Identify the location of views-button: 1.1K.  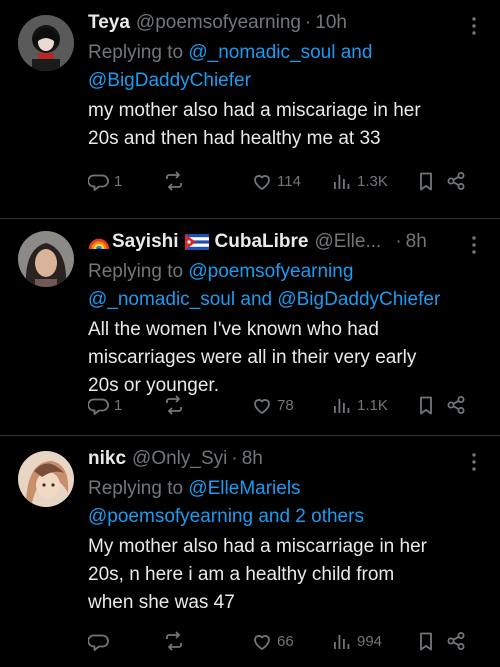
(373, 405).